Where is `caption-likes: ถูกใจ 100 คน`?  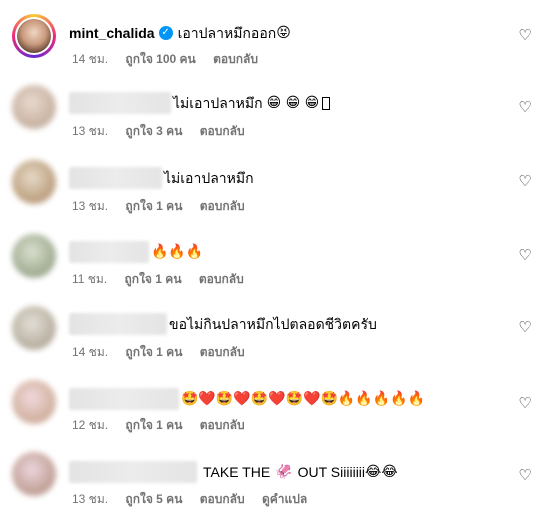 caption-likes: ถูกใจ 100 คน is located at coordinates (160, 59).